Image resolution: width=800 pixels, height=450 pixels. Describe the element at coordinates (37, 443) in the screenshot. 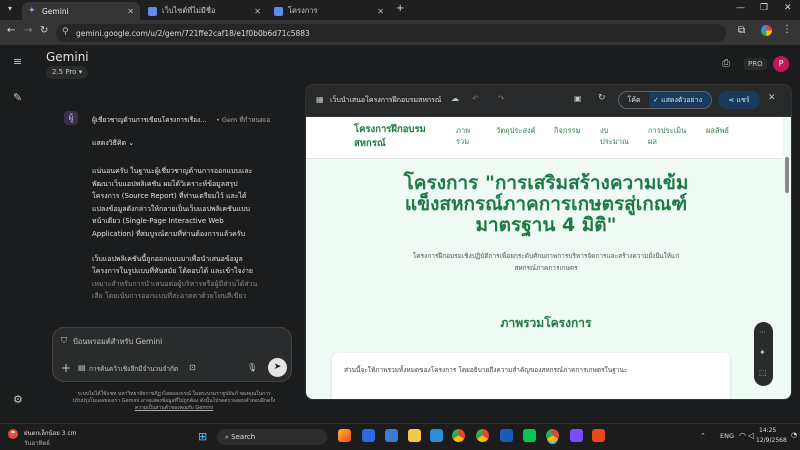

I see `weather-subtext: วันอาทิตย์` at that location.